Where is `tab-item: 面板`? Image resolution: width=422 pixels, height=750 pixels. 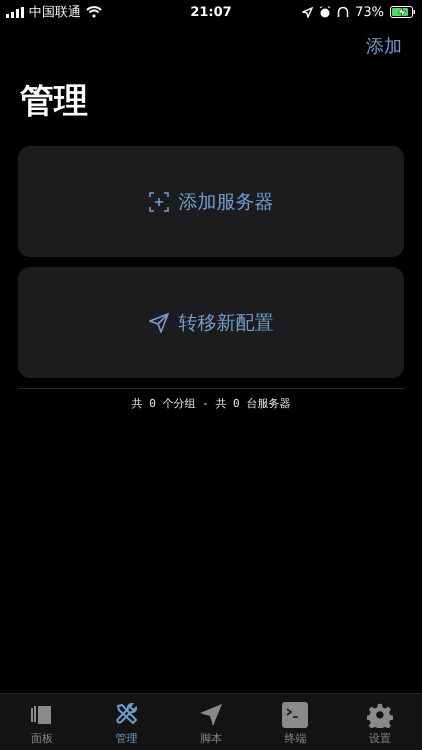 tab-item: 面板 is located at coordinates (42, 722).